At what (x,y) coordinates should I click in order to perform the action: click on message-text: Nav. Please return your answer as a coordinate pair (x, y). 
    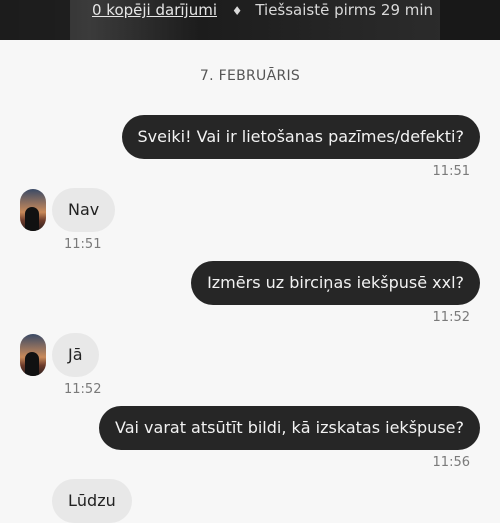
    Looking at the image, I should click on (84, 209).